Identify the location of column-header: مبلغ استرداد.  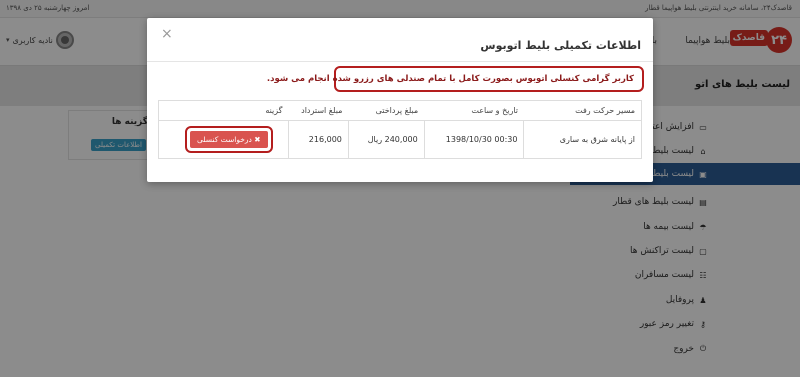
(318, 110).